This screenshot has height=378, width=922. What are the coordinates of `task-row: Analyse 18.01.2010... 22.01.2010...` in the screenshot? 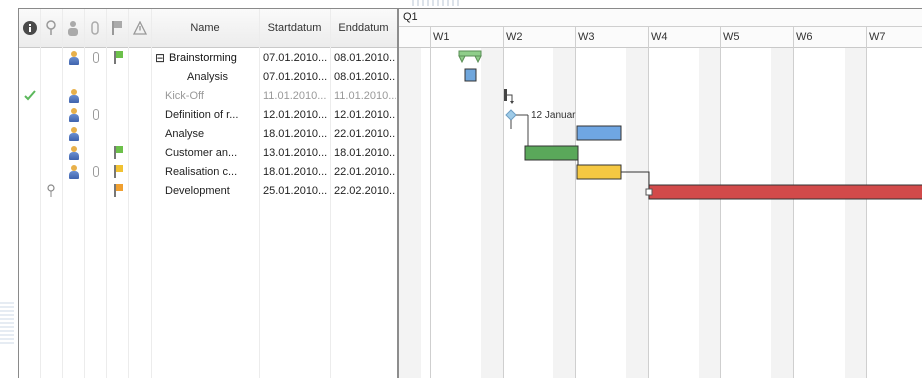 It's located at (208, 133).